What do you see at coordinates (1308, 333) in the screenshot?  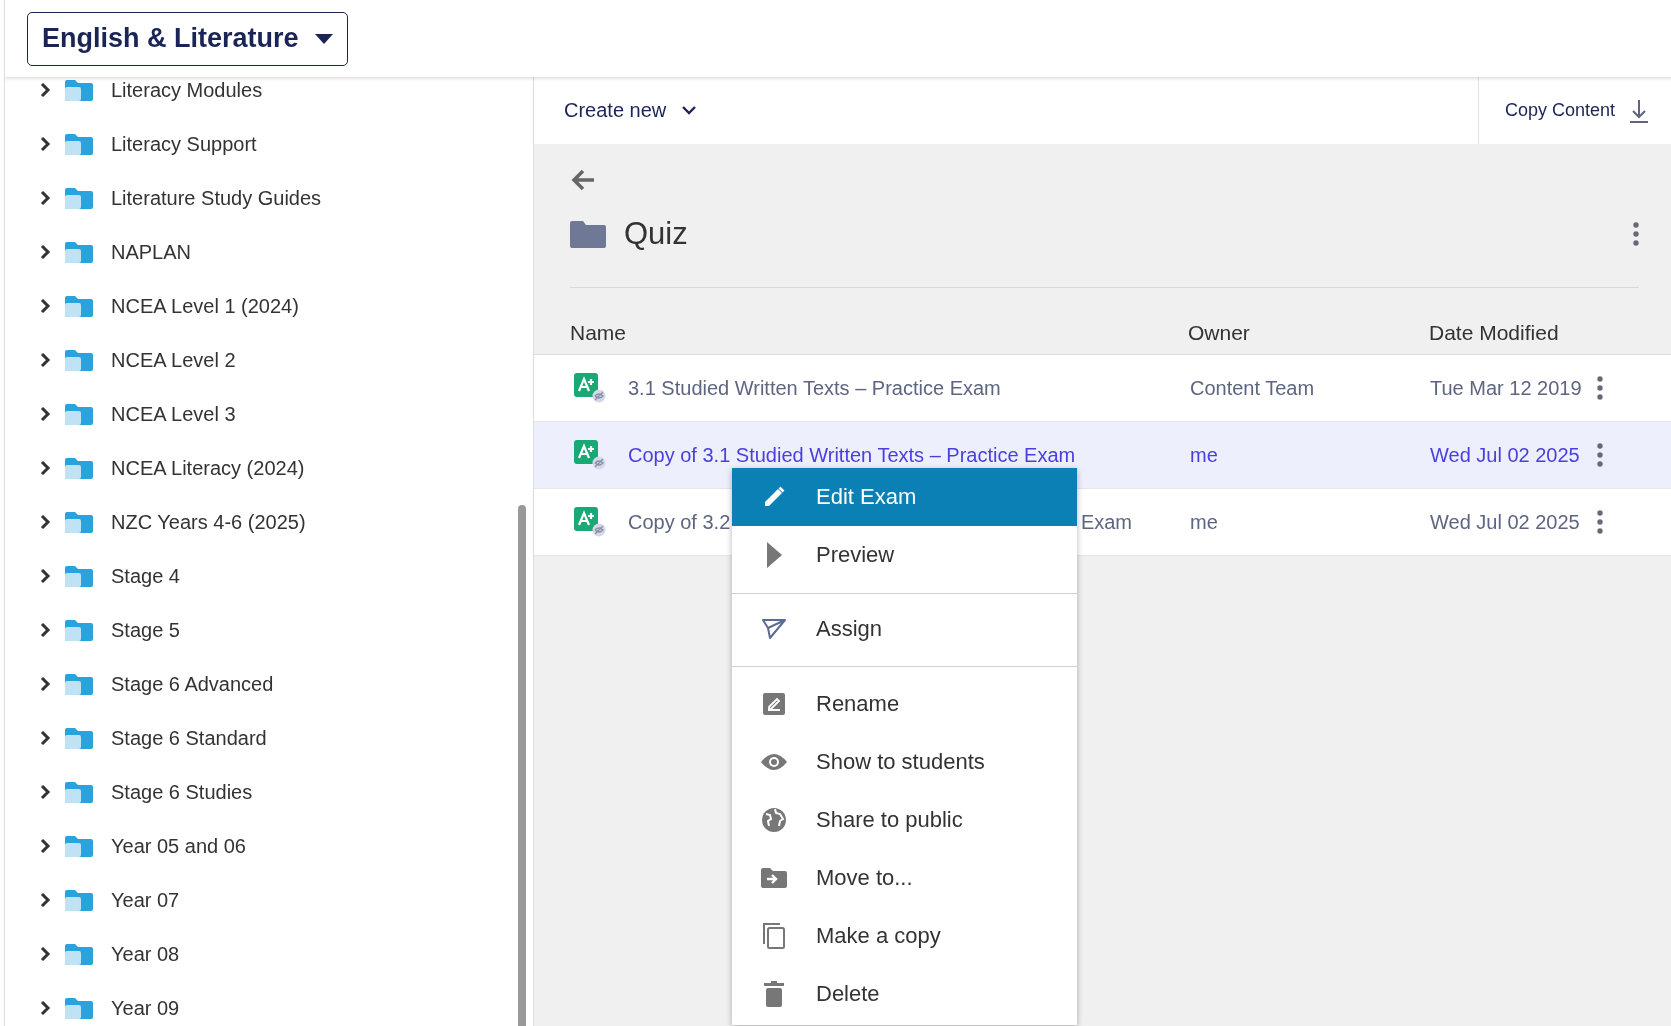 I see `column-header: Owner` at bounding box center [1308, 333].